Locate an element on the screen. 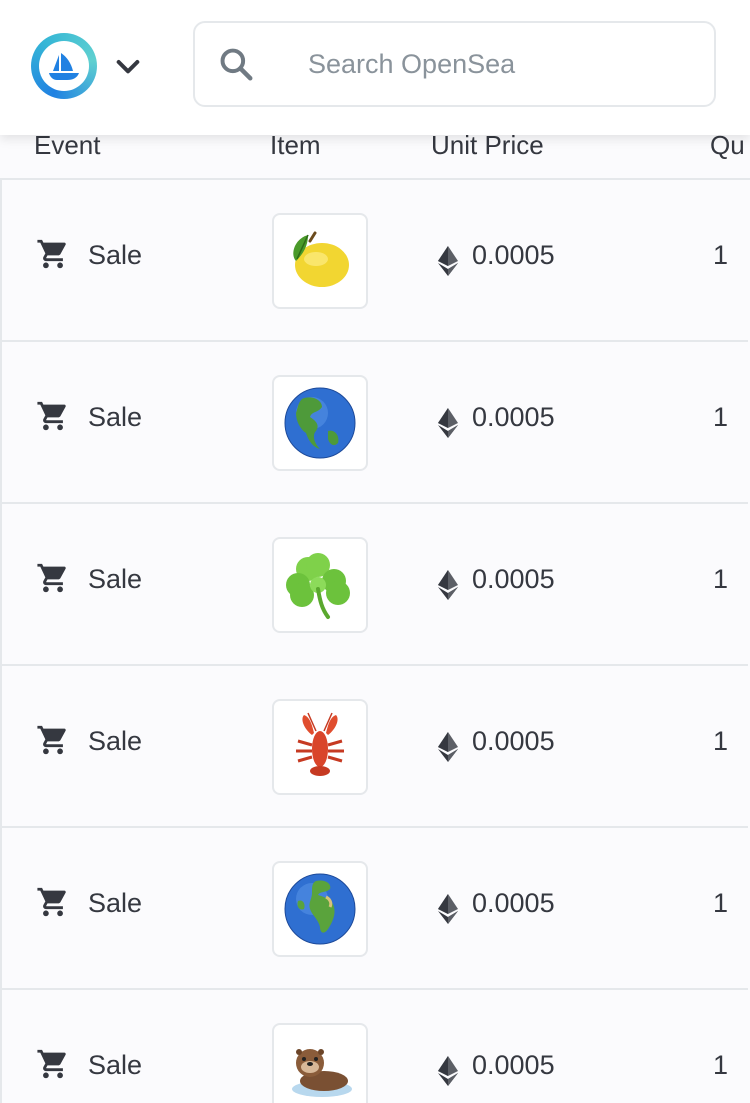 This screenshot has height=1103, width=750. ship-icon is located at coordinates (64, 66).